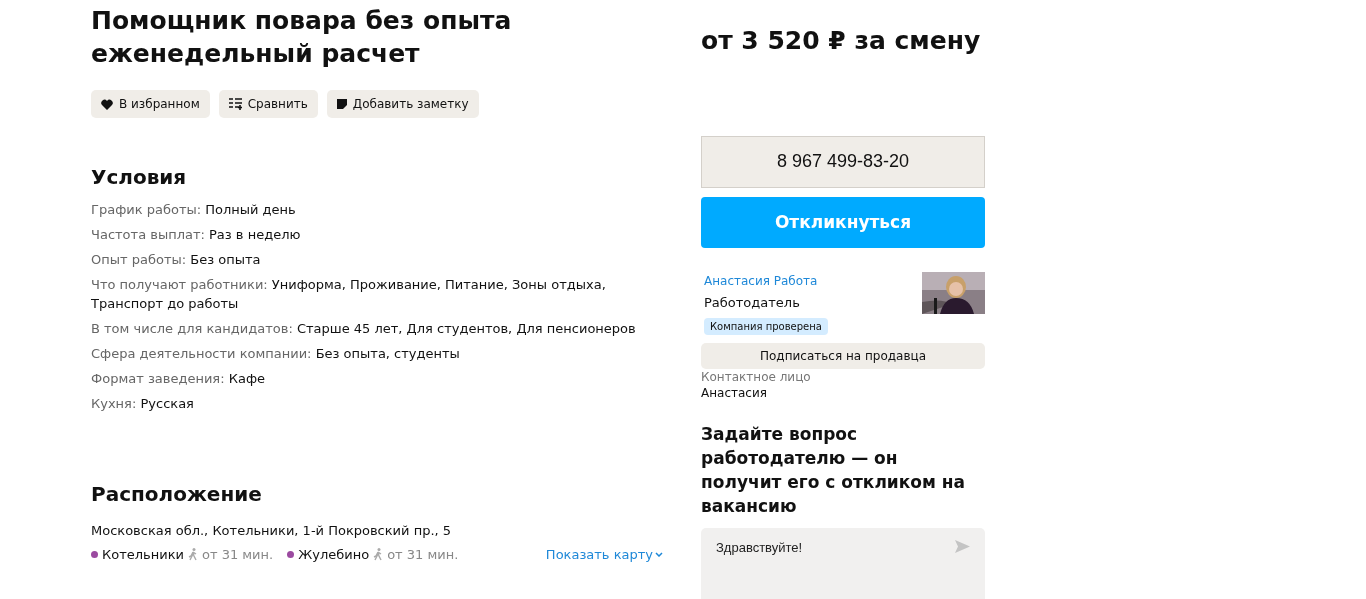 The height and width of the screenshot is (599, 1366). What do you see at coordinates (178, 379) in the screenshot?
I see `condition-text: Формат заведения: Кафе` at bounding box center [178, 379].